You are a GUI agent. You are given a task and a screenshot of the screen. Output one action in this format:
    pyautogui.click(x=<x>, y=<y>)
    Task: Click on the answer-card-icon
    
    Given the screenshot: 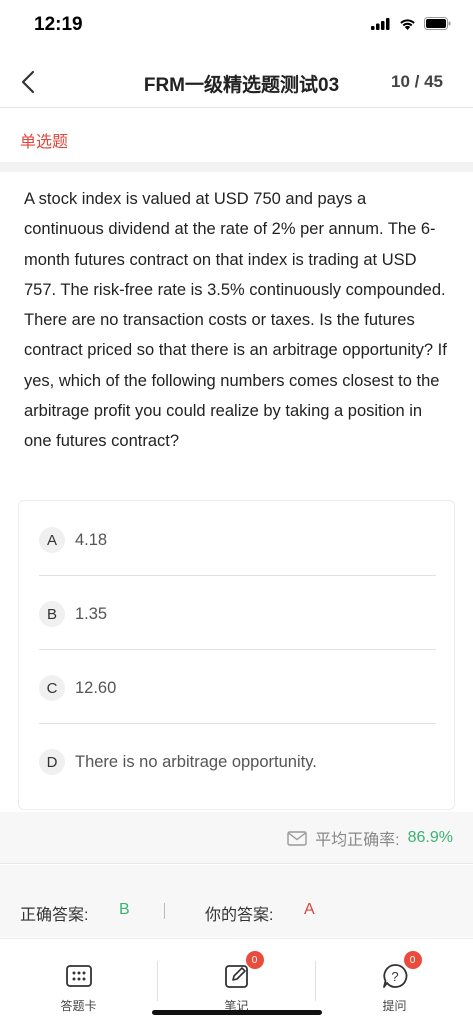 What is the action you would take?
    pyautogui.click(x=78, y=976)
    